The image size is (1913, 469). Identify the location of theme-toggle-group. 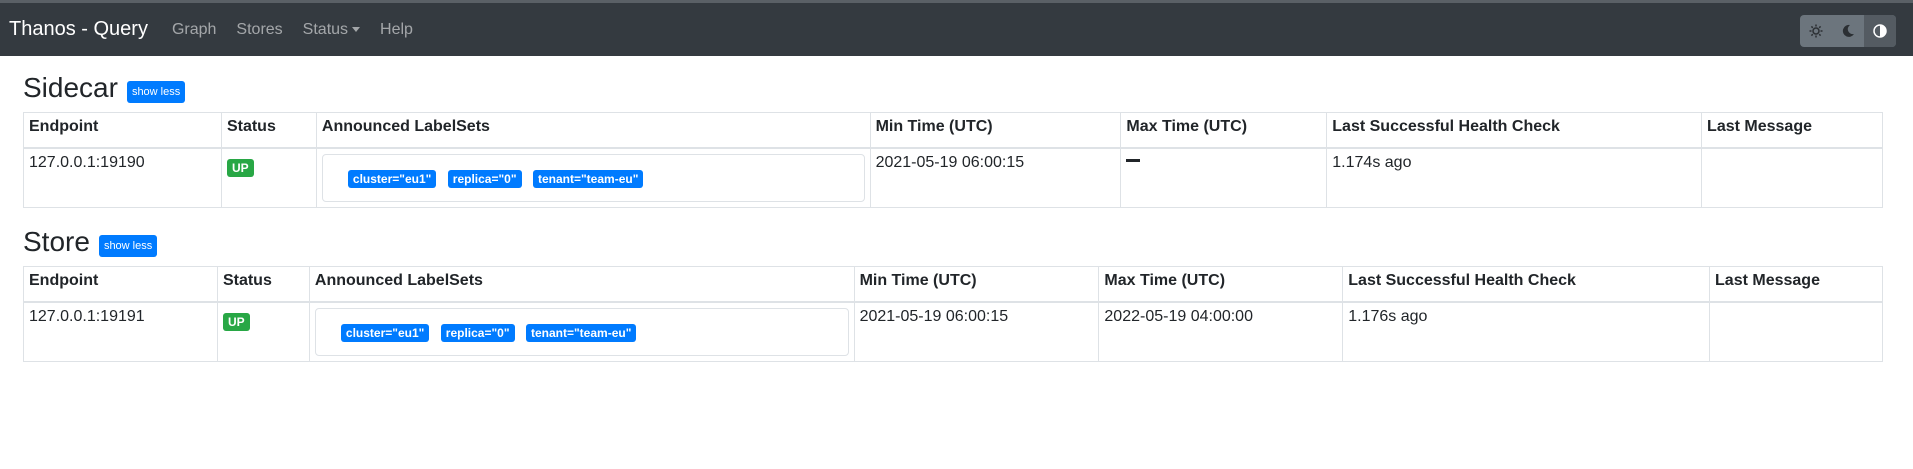
(1848, 31).